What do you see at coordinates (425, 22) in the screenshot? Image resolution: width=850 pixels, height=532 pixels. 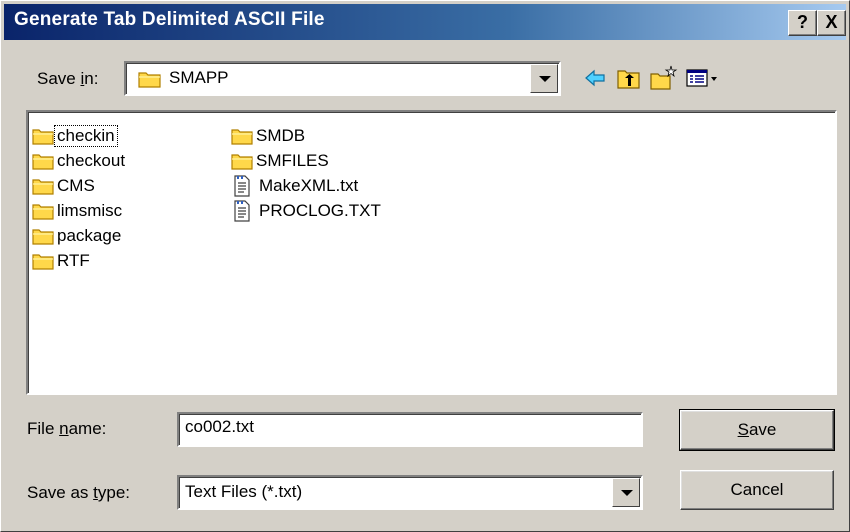 I see `title-bar: Generate Tab Delimited ASCII File ? X` at bounding box center [425, 22].